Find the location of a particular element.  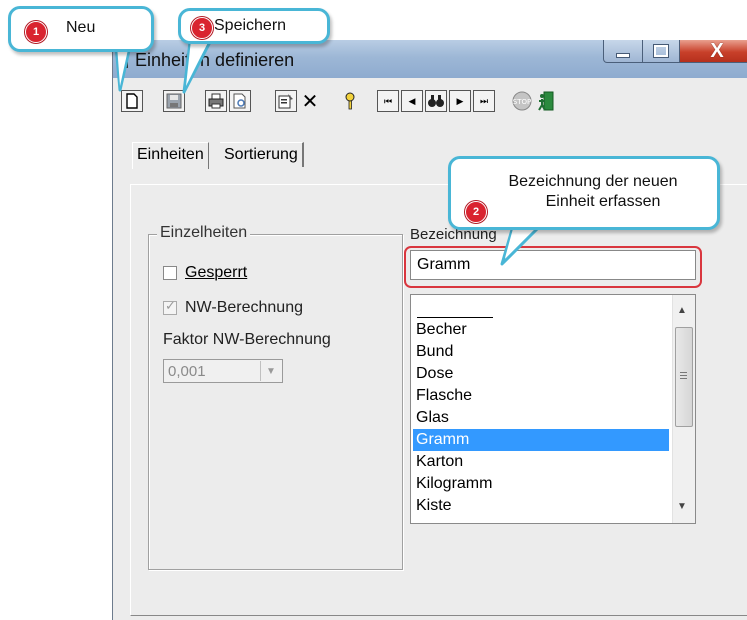

chevron-down-icon: ▼ is located at coordinates (271, 371).